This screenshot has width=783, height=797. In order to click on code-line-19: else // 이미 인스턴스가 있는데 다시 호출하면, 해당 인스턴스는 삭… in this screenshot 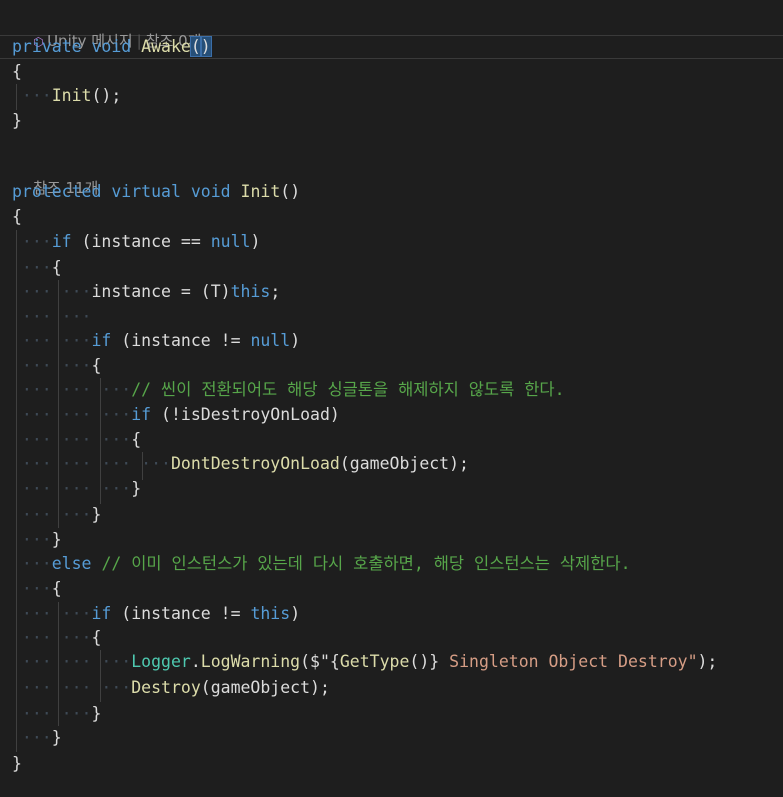, I will do `click(321, 564)`.